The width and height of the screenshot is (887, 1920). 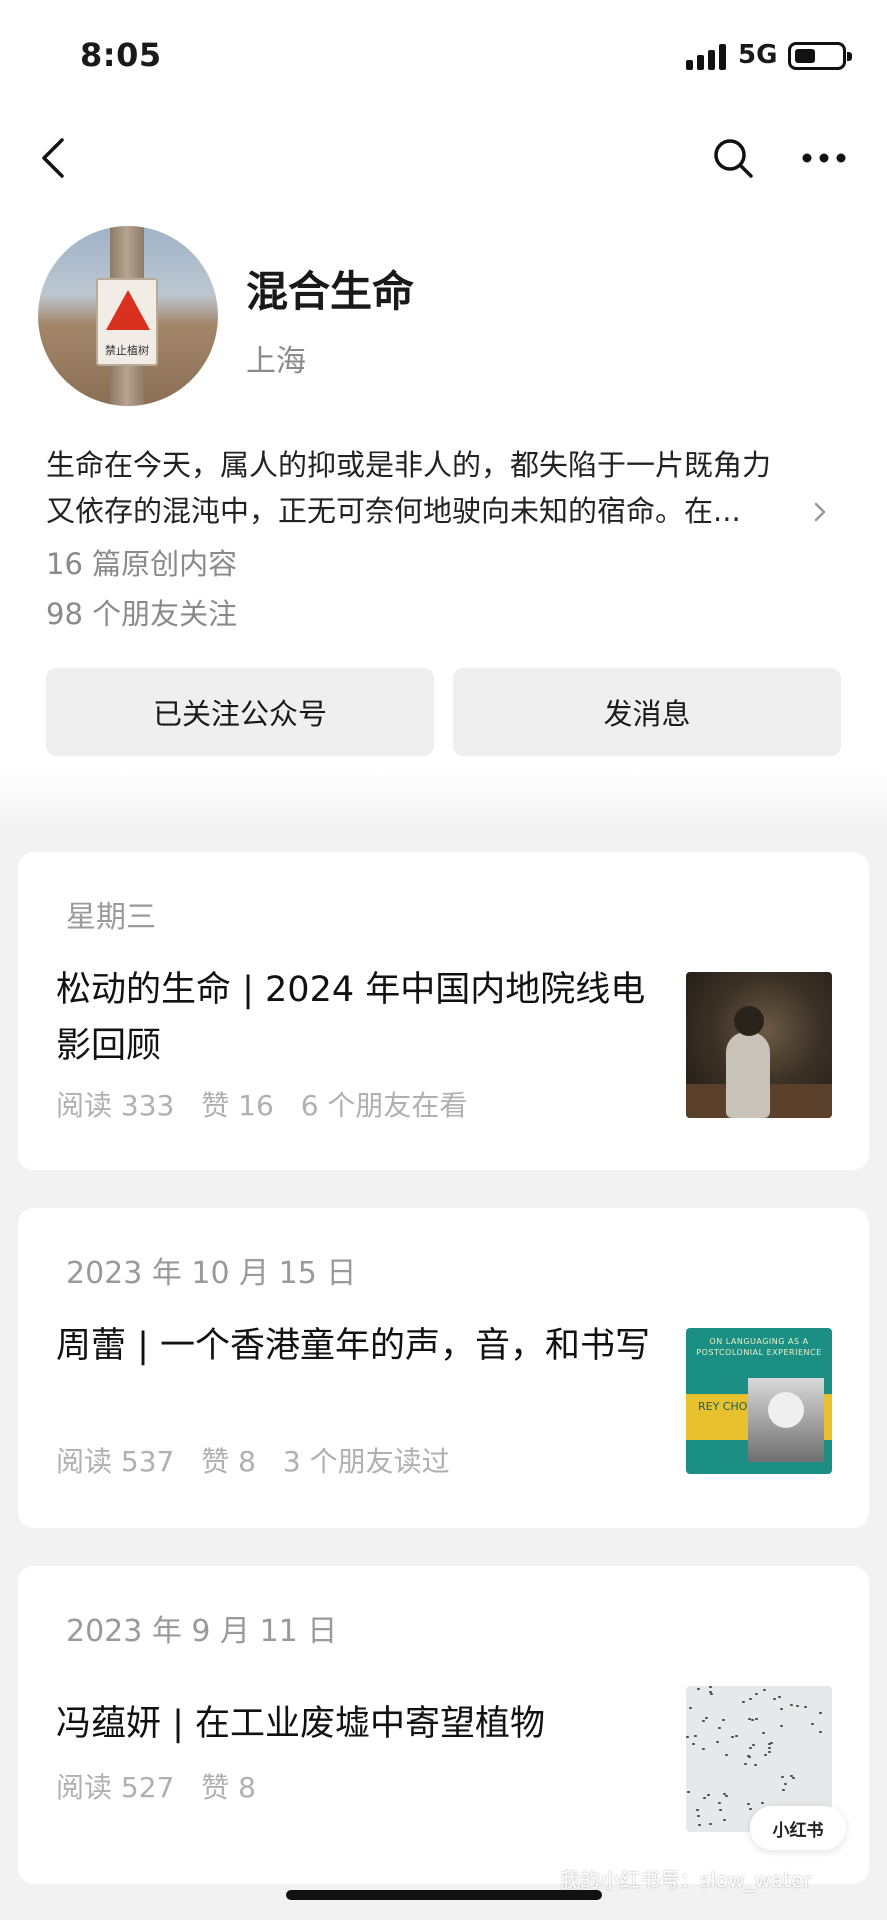 What do you see at coordinates (707, 57) in the screenshot?
I see `signal-icon` at bounding box center [707, 57].